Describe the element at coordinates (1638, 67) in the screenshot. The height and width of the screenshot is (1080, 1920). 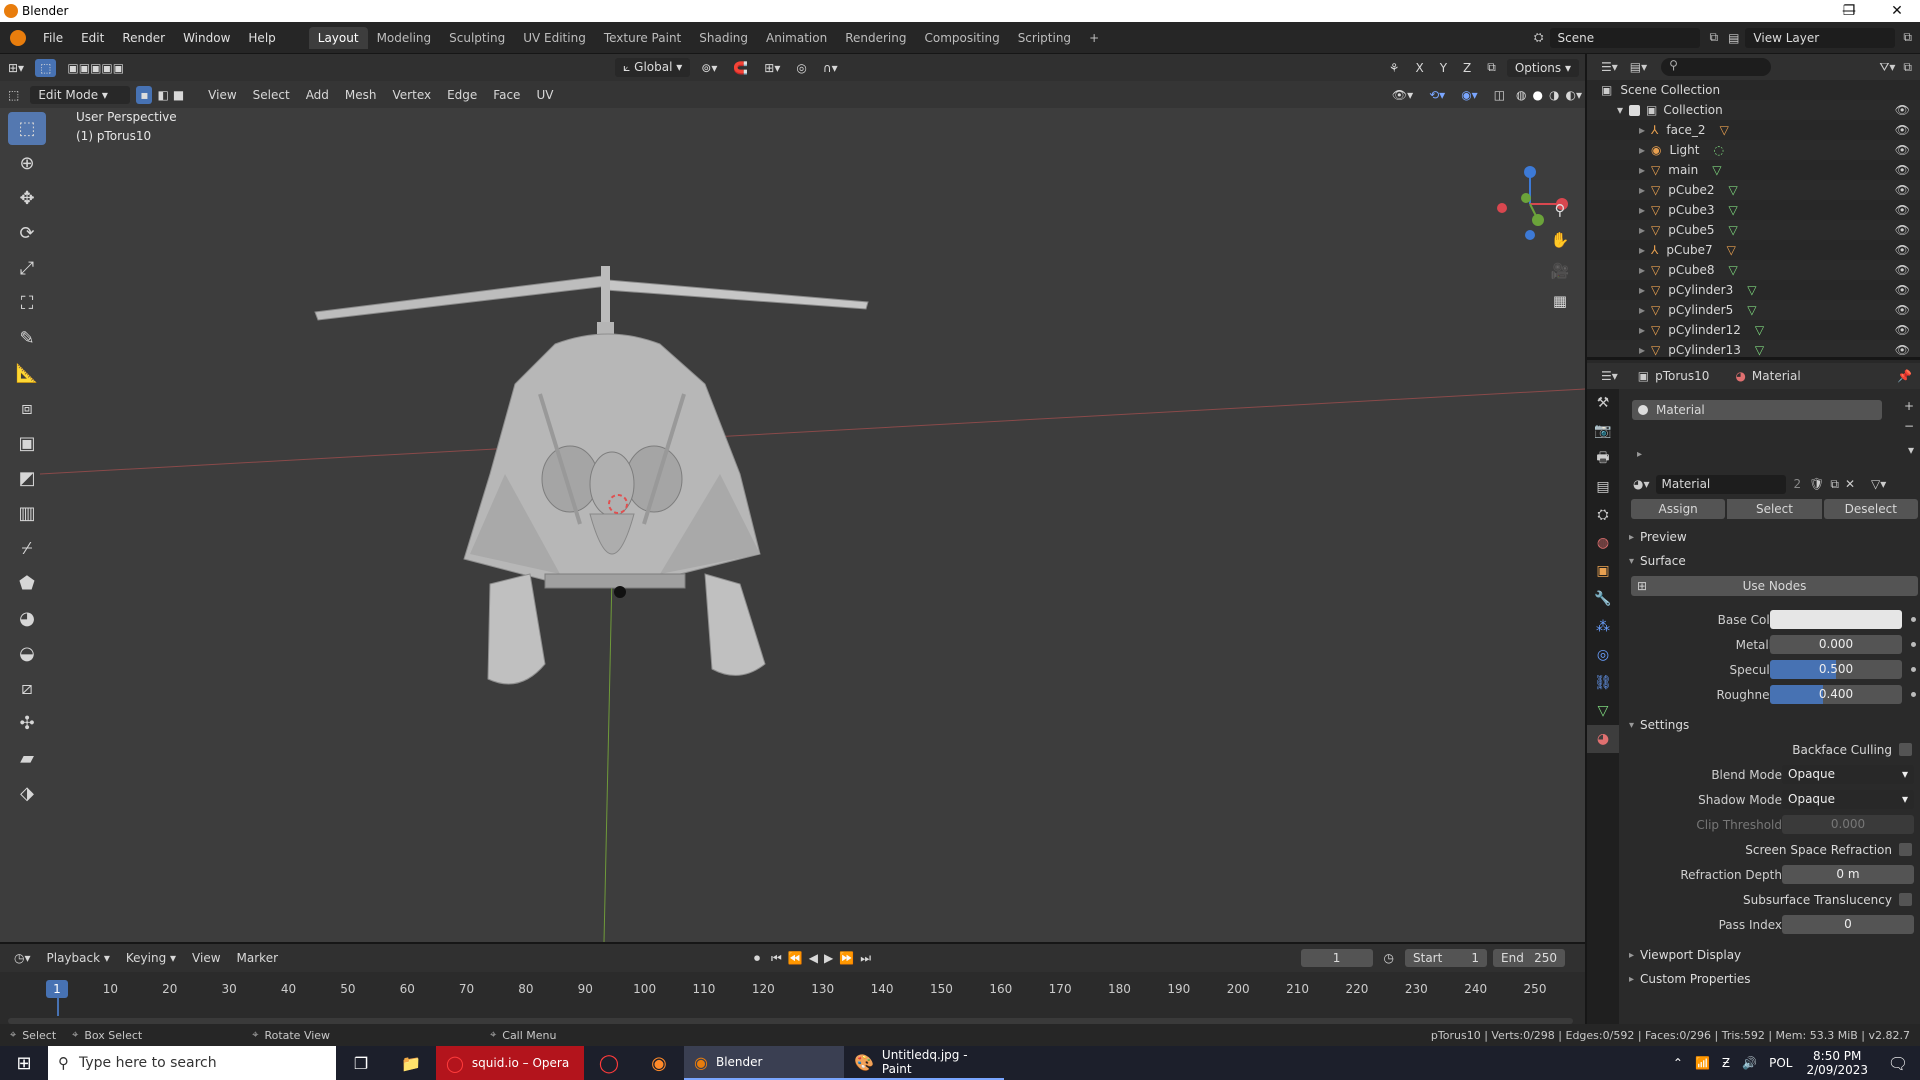
I see `display-mode-icon: ▤▾` at that location.